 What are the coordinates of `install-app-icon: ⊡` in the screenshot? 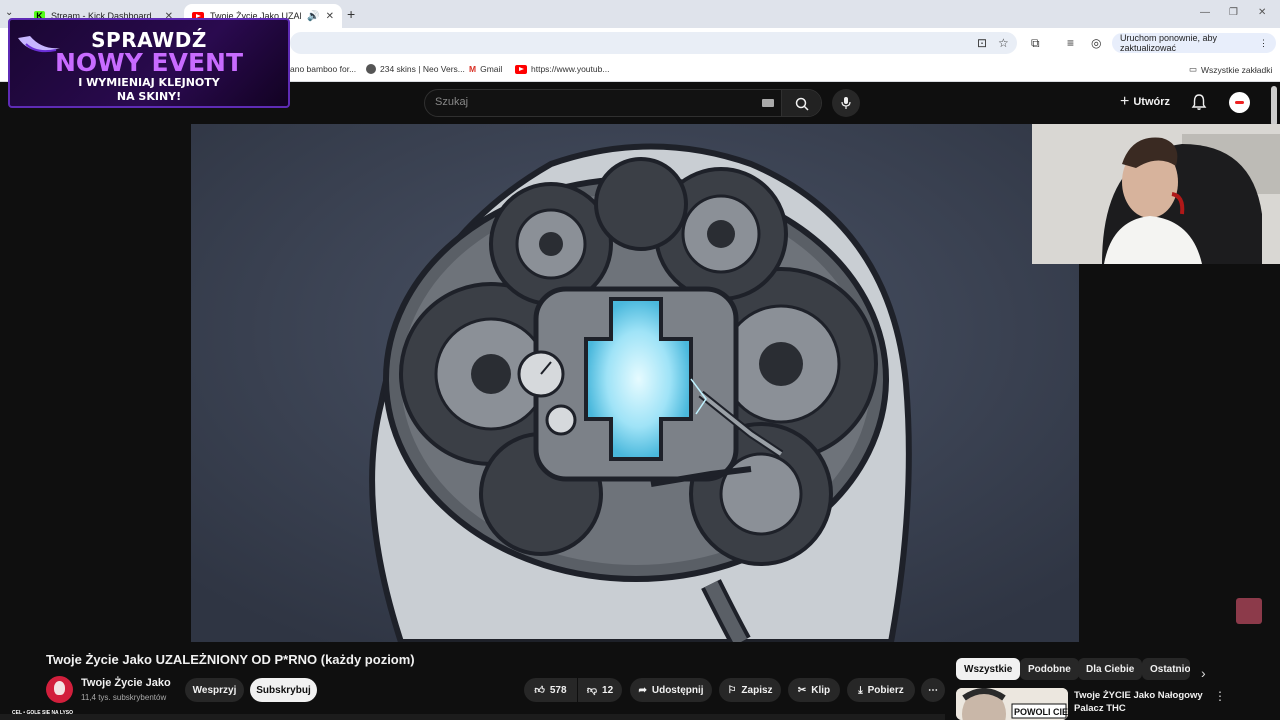 It's located at (982, 43).